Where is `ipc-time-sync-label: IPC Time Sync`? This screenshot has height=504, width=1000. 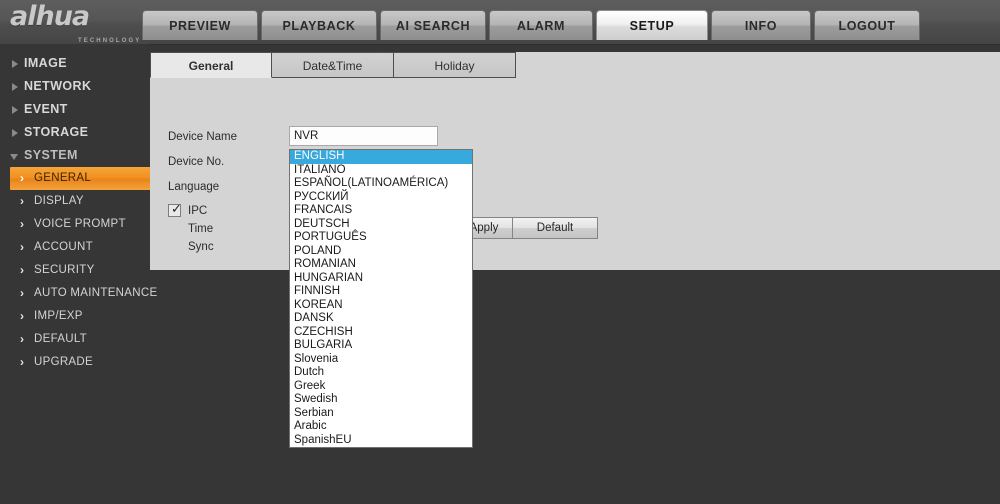
ipc-time-sync-label: IPC Time Sync is located at coordinates (201, 229).